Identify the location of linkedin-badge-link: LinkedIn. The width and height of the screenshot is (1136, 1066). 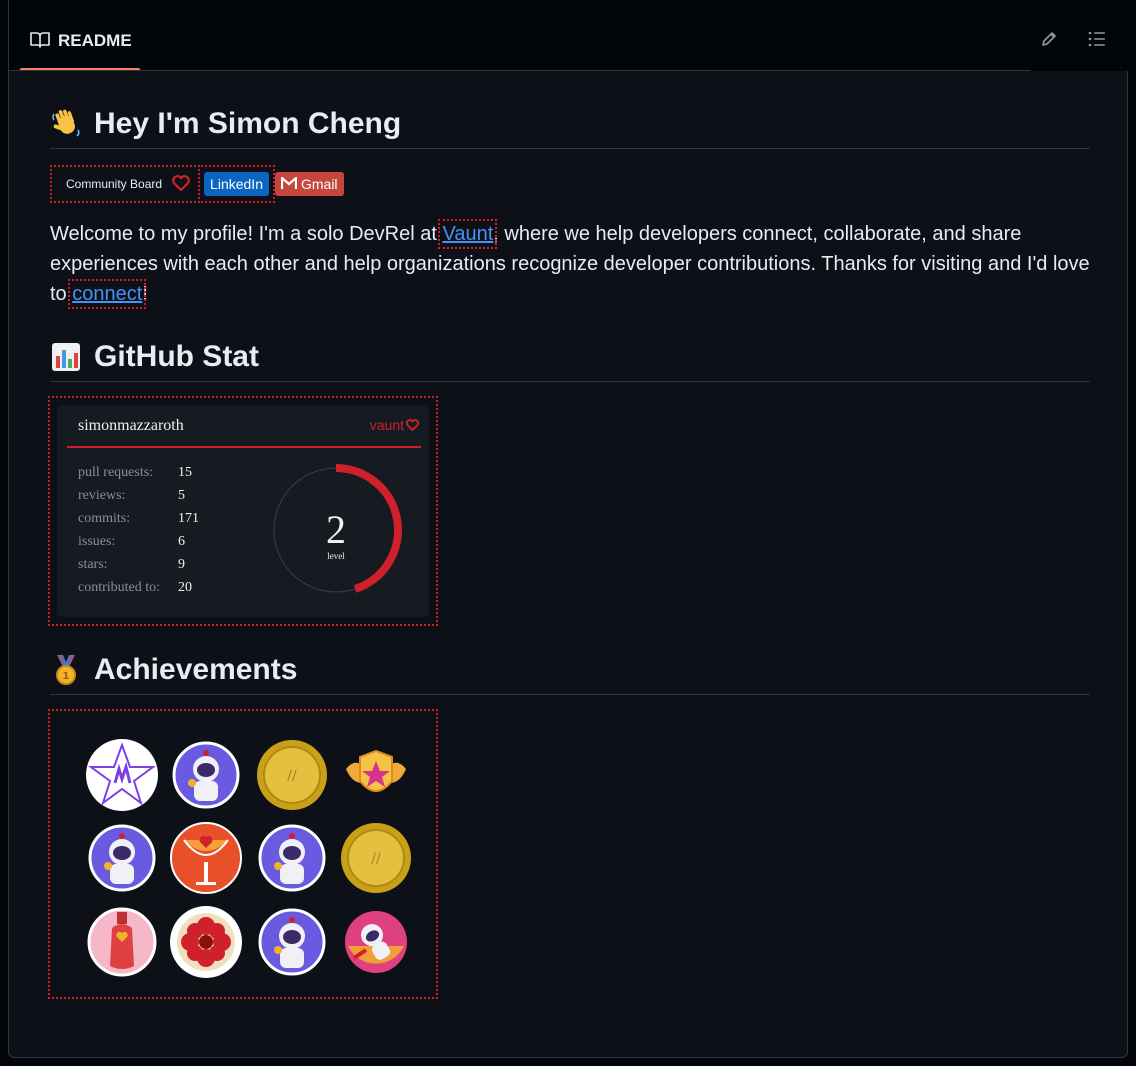
(236, 184).